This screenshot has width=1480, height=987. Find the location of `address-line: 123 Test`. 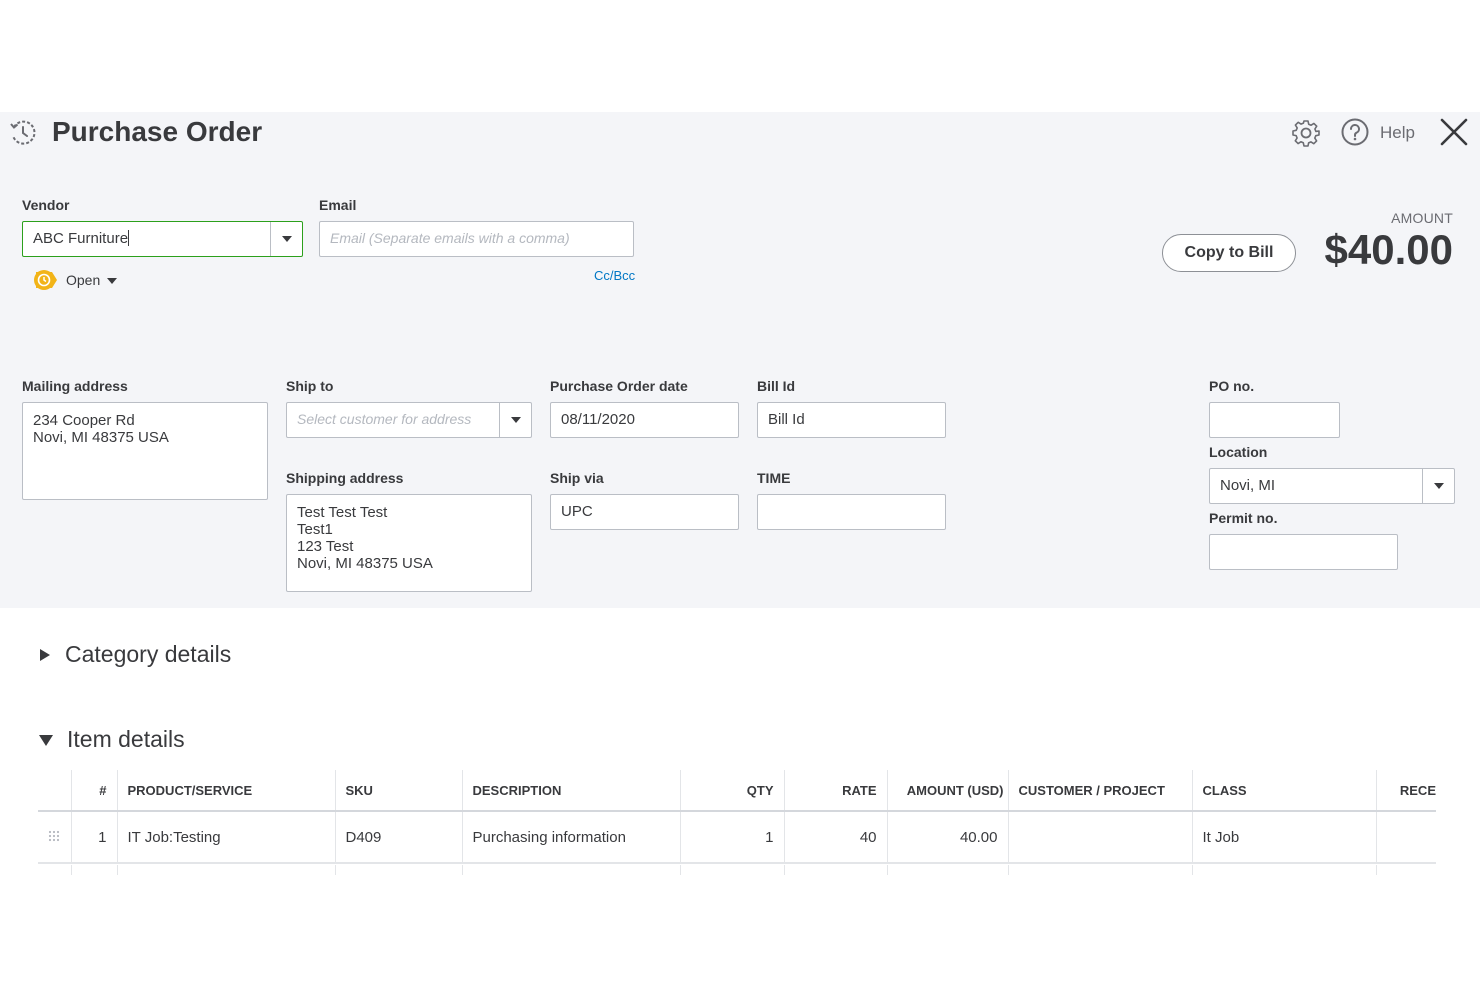

address-line: 123 Test is located at coordinates (325, 546).